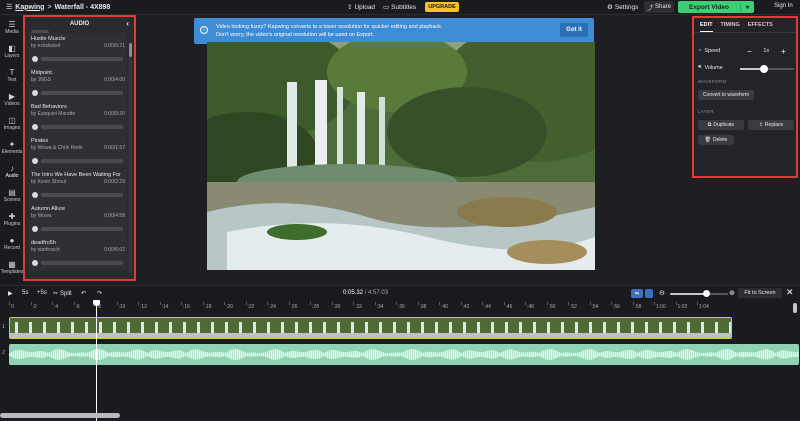  I want to click on convert-to-waveform-button: Convert to waveform, so click(726, 95).